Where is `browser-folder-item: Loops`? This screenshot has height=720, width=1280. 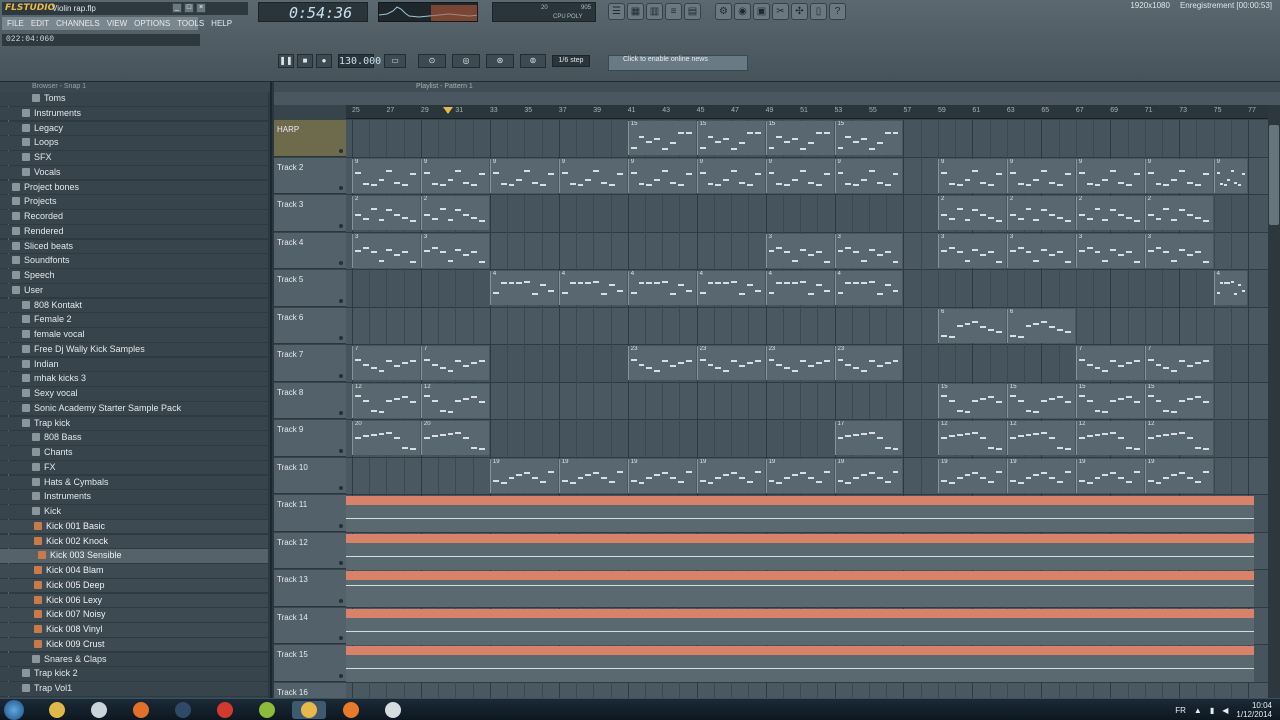
browser-folder-item: Loops is located at coordinates (134, 143).